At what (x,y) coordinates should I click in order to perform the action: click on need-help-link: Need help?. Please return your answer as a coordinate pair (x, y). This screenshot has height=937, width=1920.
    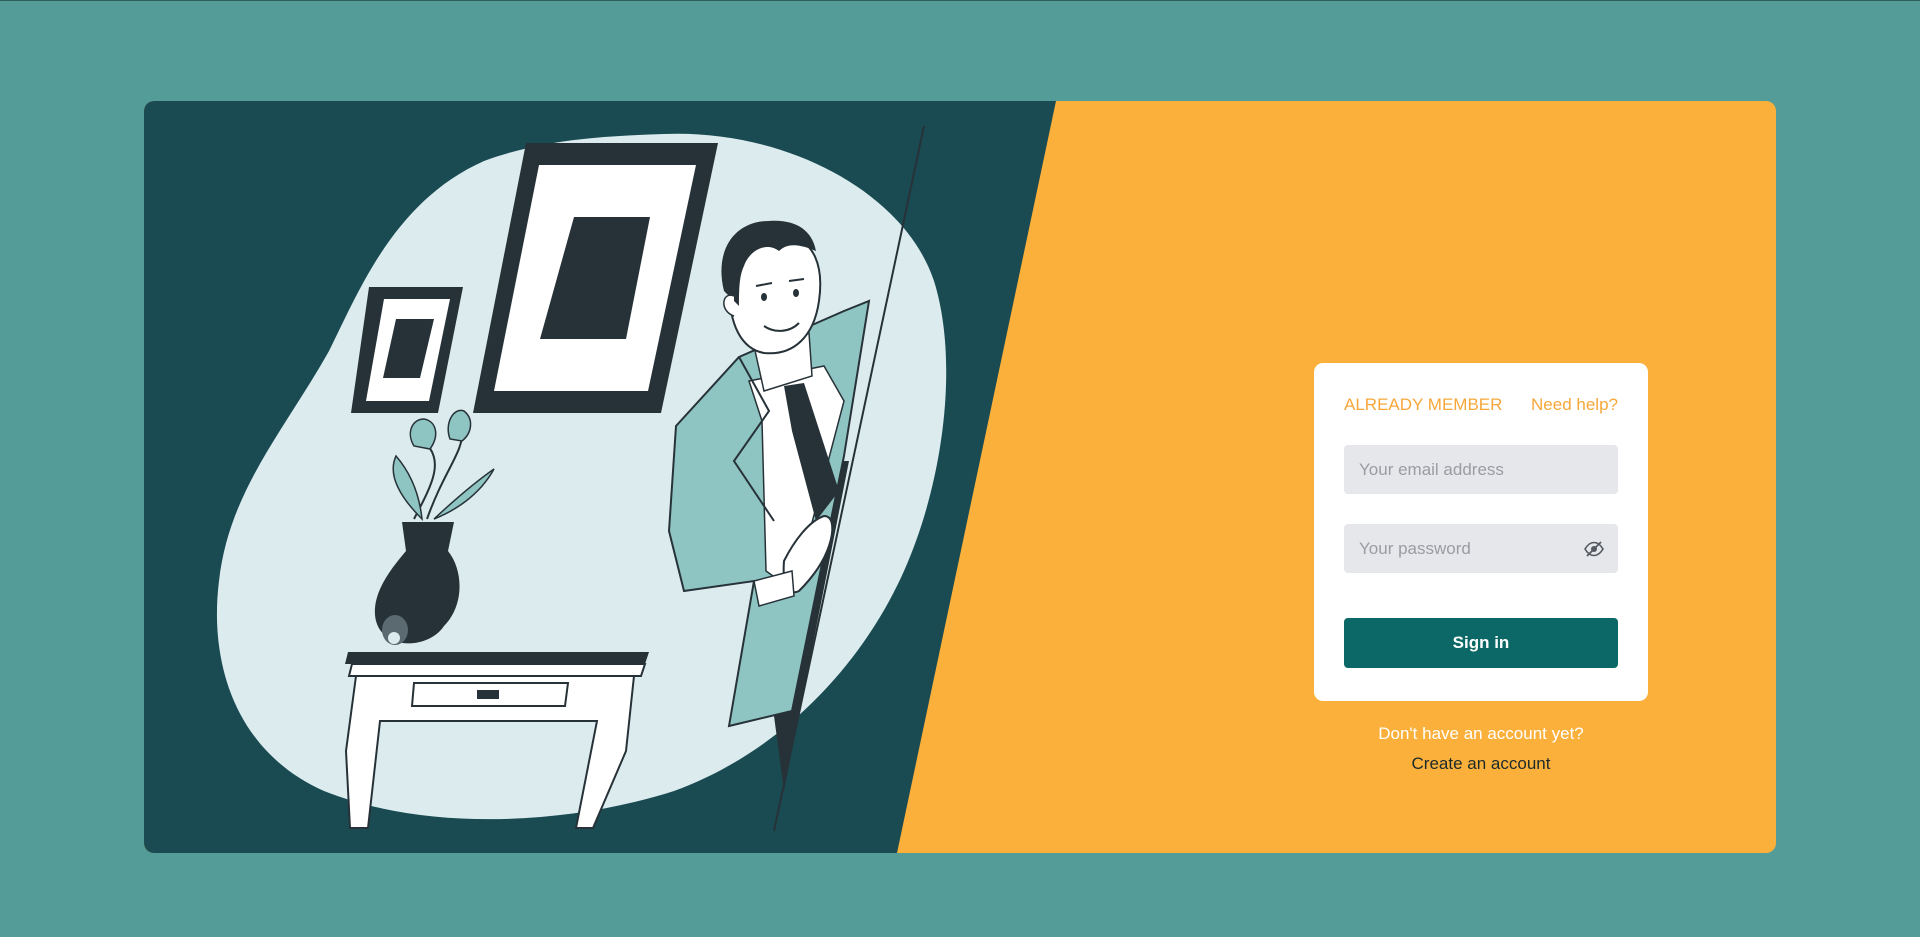
    Looking at the image, I should click on (1574, 405).